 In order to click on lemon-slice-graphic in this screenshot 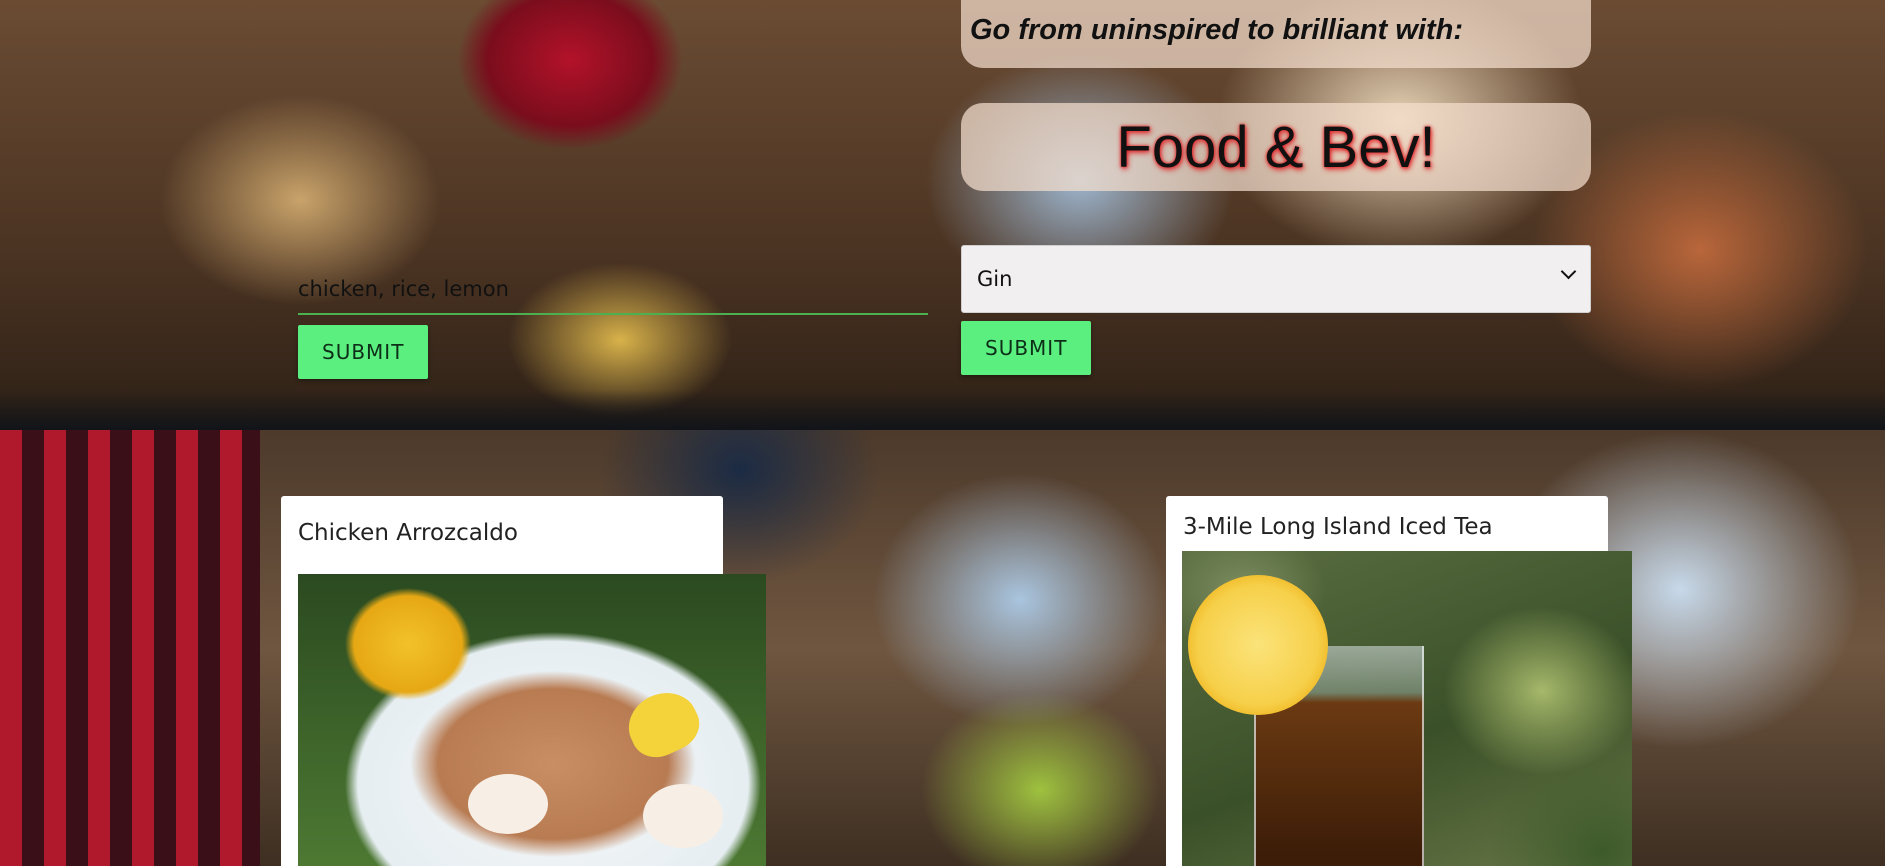, I will do `click(1258, 645)`.